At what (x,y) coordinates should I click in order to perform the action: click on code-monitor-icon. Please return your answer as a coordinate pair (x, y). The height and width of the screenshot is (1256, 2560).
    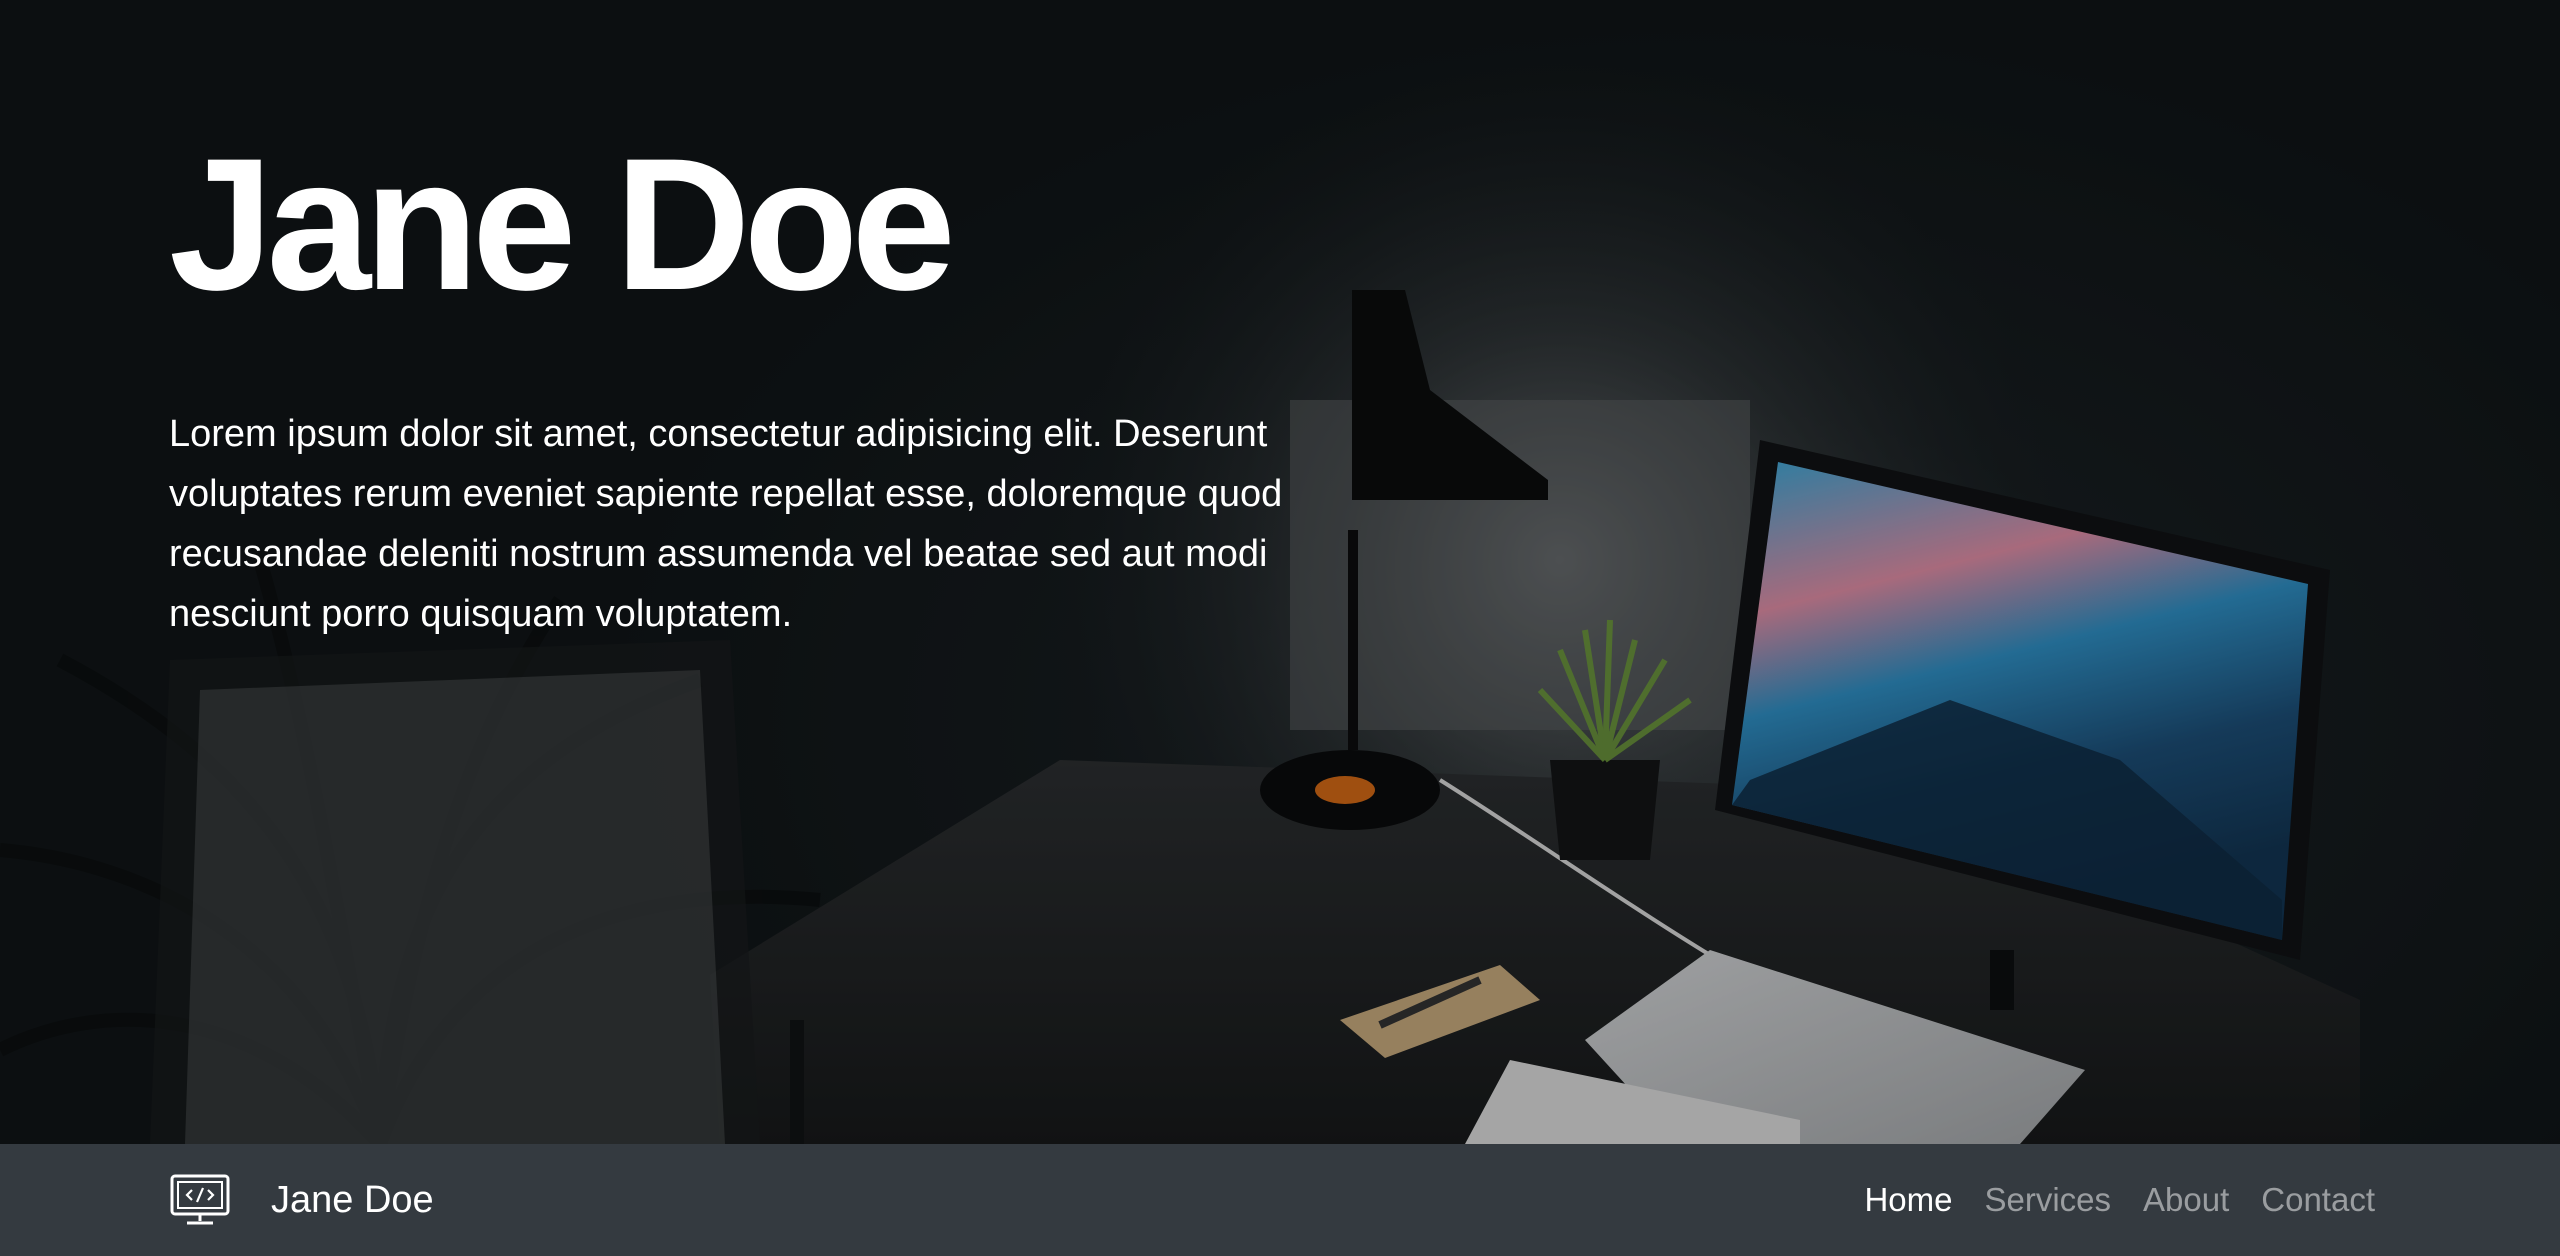
    Looking at the image, I should click on (200, 1200).